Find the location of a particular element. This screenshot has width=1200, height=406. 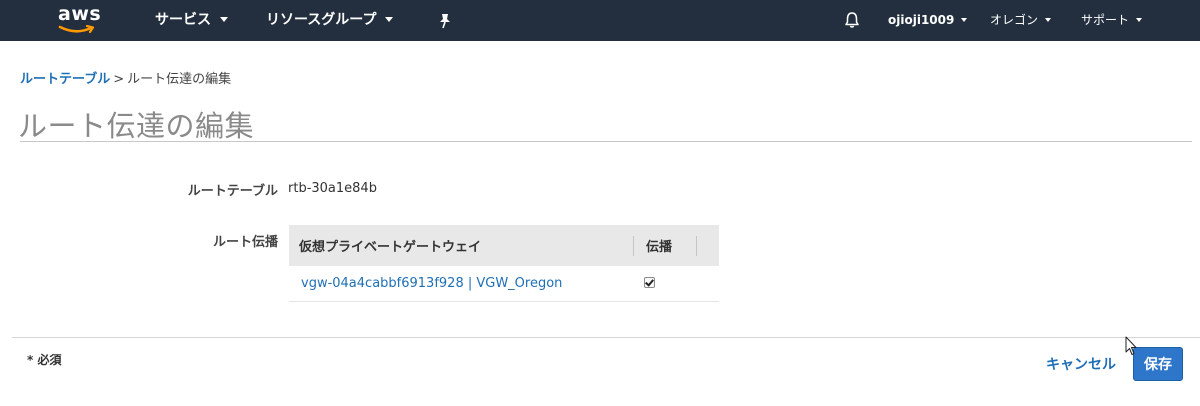

aws-logo: aws is located at coordinates (80, 19).